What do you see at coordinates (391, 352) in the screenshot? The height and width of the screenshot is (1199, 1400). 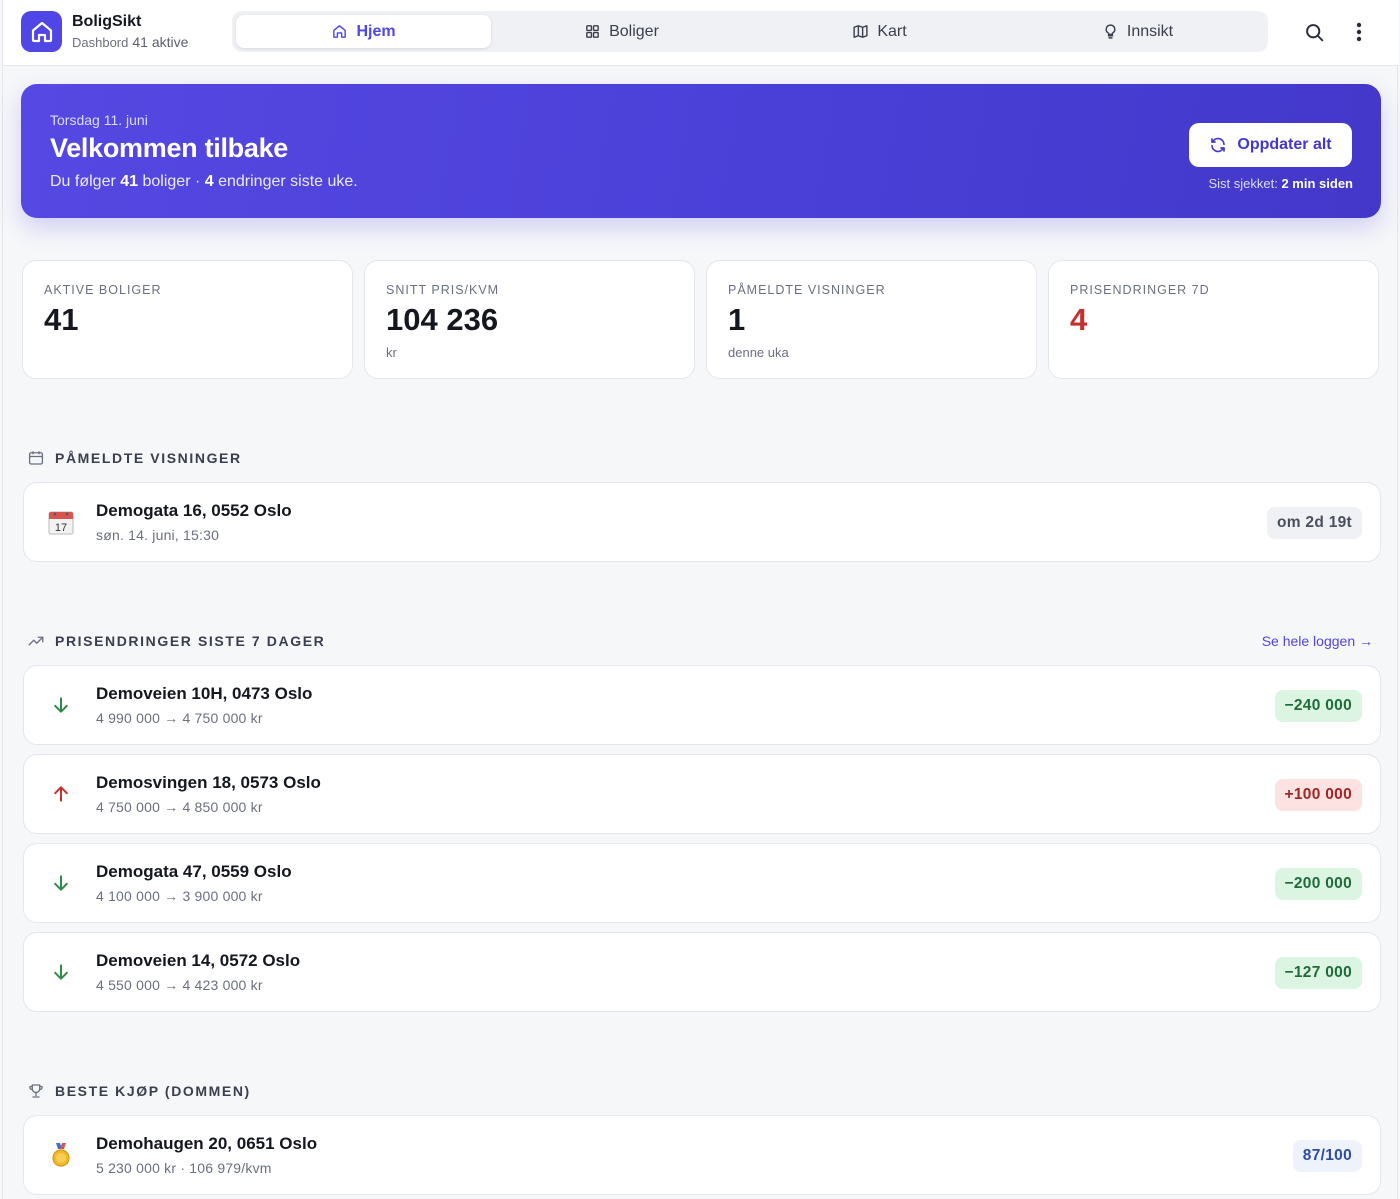 I see `stat-unit: kr` at bounding box center [391, 352].